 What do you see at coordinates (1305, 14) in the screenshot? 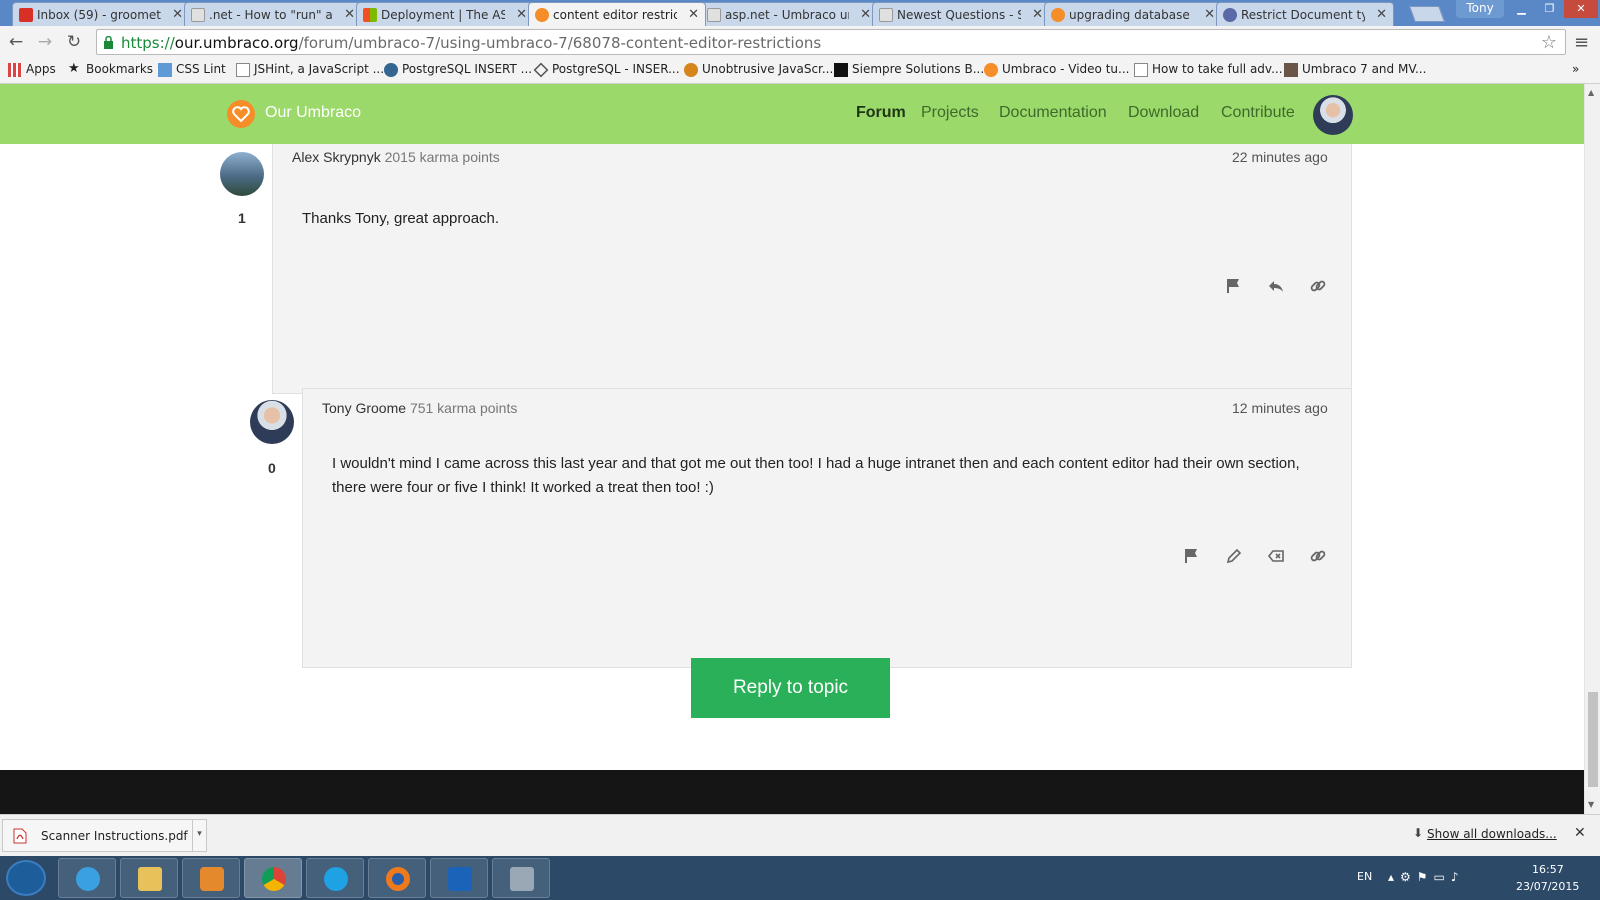
I see `tab-restrict-document-type: Restrict Document typ ✕` at bounding box center [1305, 14].